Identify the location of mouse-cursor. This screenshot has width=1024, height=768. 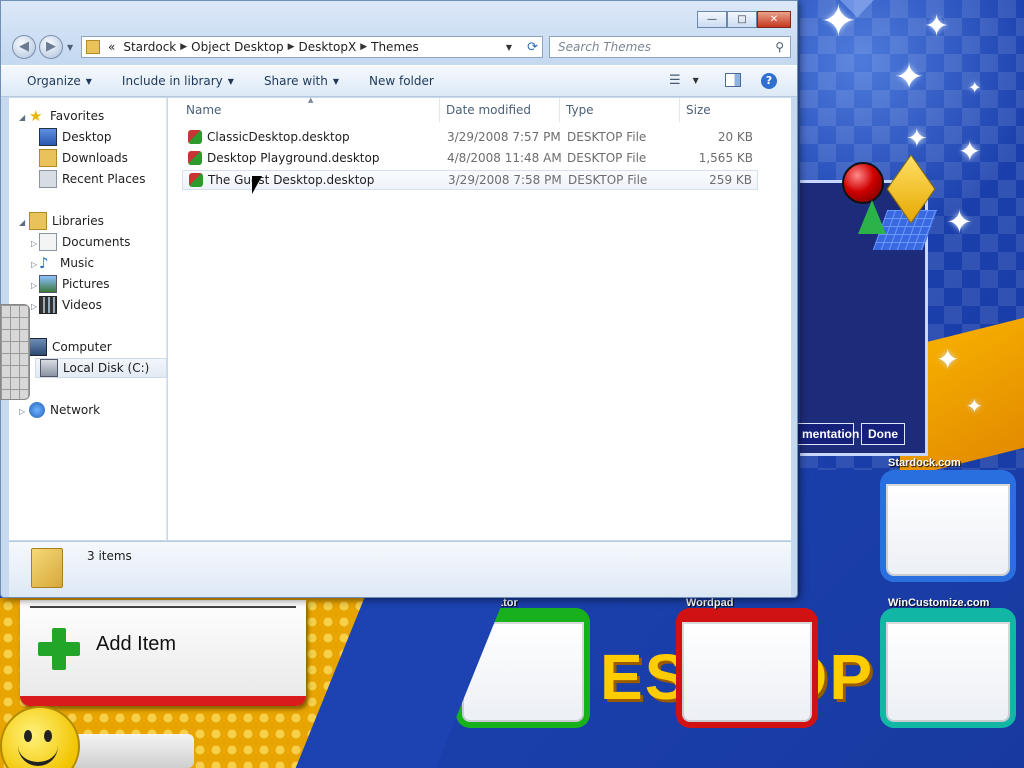
(257, 185).